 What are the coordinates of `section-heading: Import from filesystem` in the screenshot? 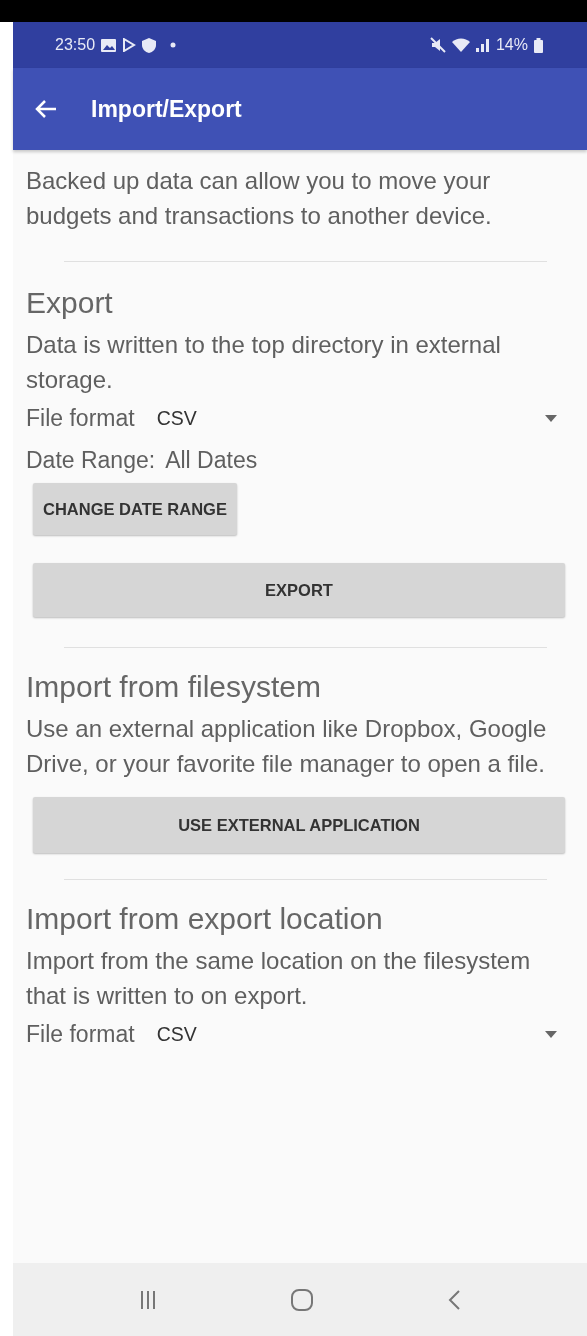 It's located at (174, 687).